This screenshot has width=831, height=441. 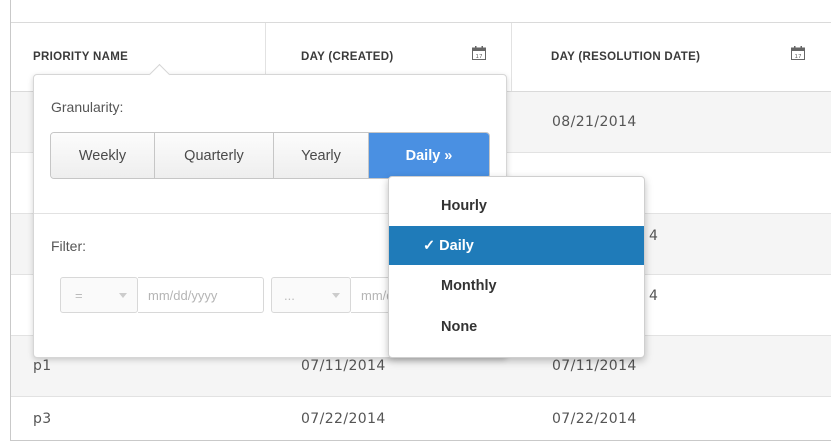 What do you see at coordinates (594, 419) in the screenshot?
I see `cell-day-resolution: 07/22/2014` at bounding box center [594, 419].